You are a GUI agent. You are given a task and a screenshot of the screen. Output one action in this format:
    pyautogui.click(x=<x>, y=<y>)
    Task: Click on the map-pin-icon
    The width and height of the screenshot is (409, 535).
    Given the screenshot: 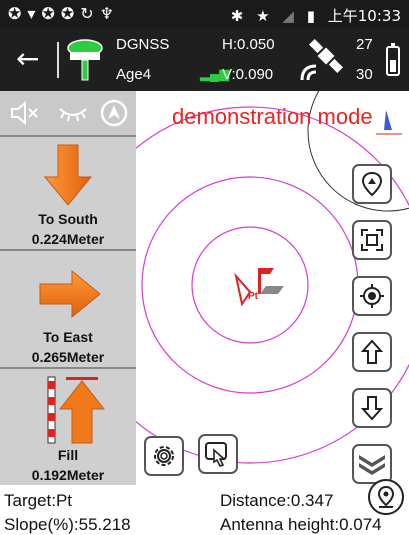 What is the action you would take?
    pyautogui.click(x=372, y=184)
    